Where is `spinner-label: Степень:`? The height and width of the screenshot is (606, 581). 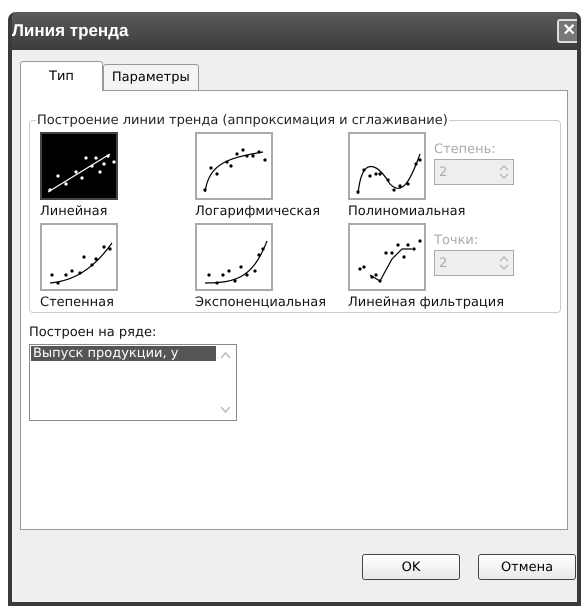
spinner-label: Степень: is located at coordinates (465, 149).